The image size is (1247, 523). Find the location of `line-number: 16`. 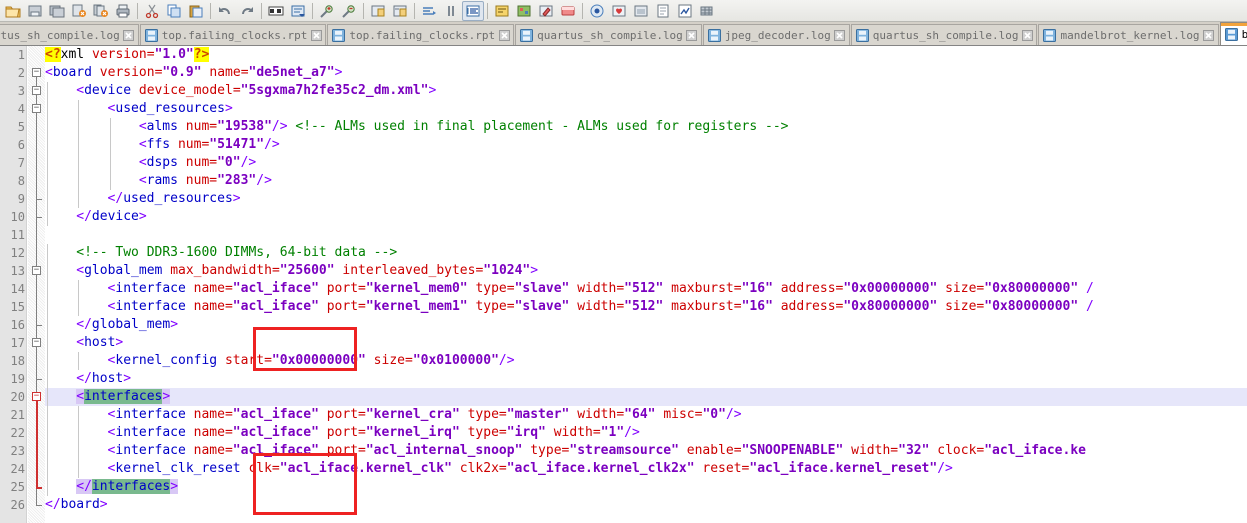

line-number: 16 is located at coordinates (17, 325).